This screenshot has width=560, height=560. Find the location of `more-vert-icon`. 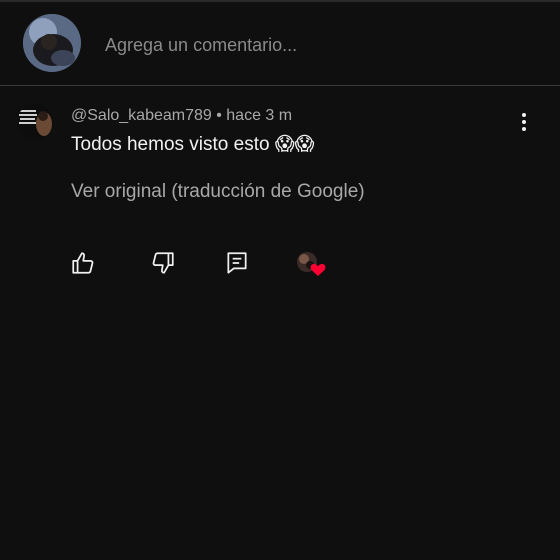

more-vert-icon is located at coordinates (524, 122).